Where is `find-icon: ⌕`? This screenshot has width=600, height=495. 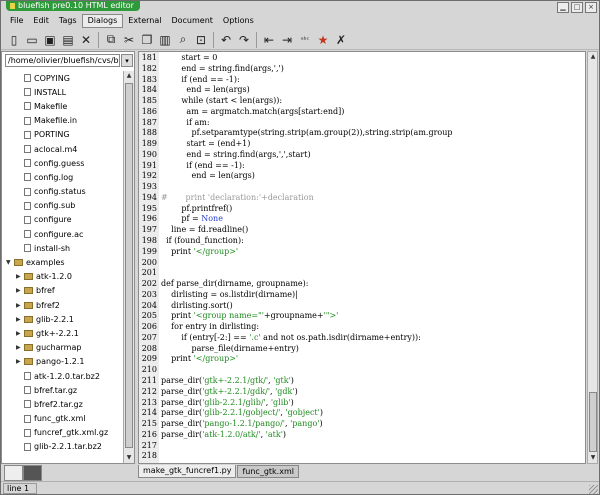
find-icon: ⌕ is located at coordinates (183, 40).